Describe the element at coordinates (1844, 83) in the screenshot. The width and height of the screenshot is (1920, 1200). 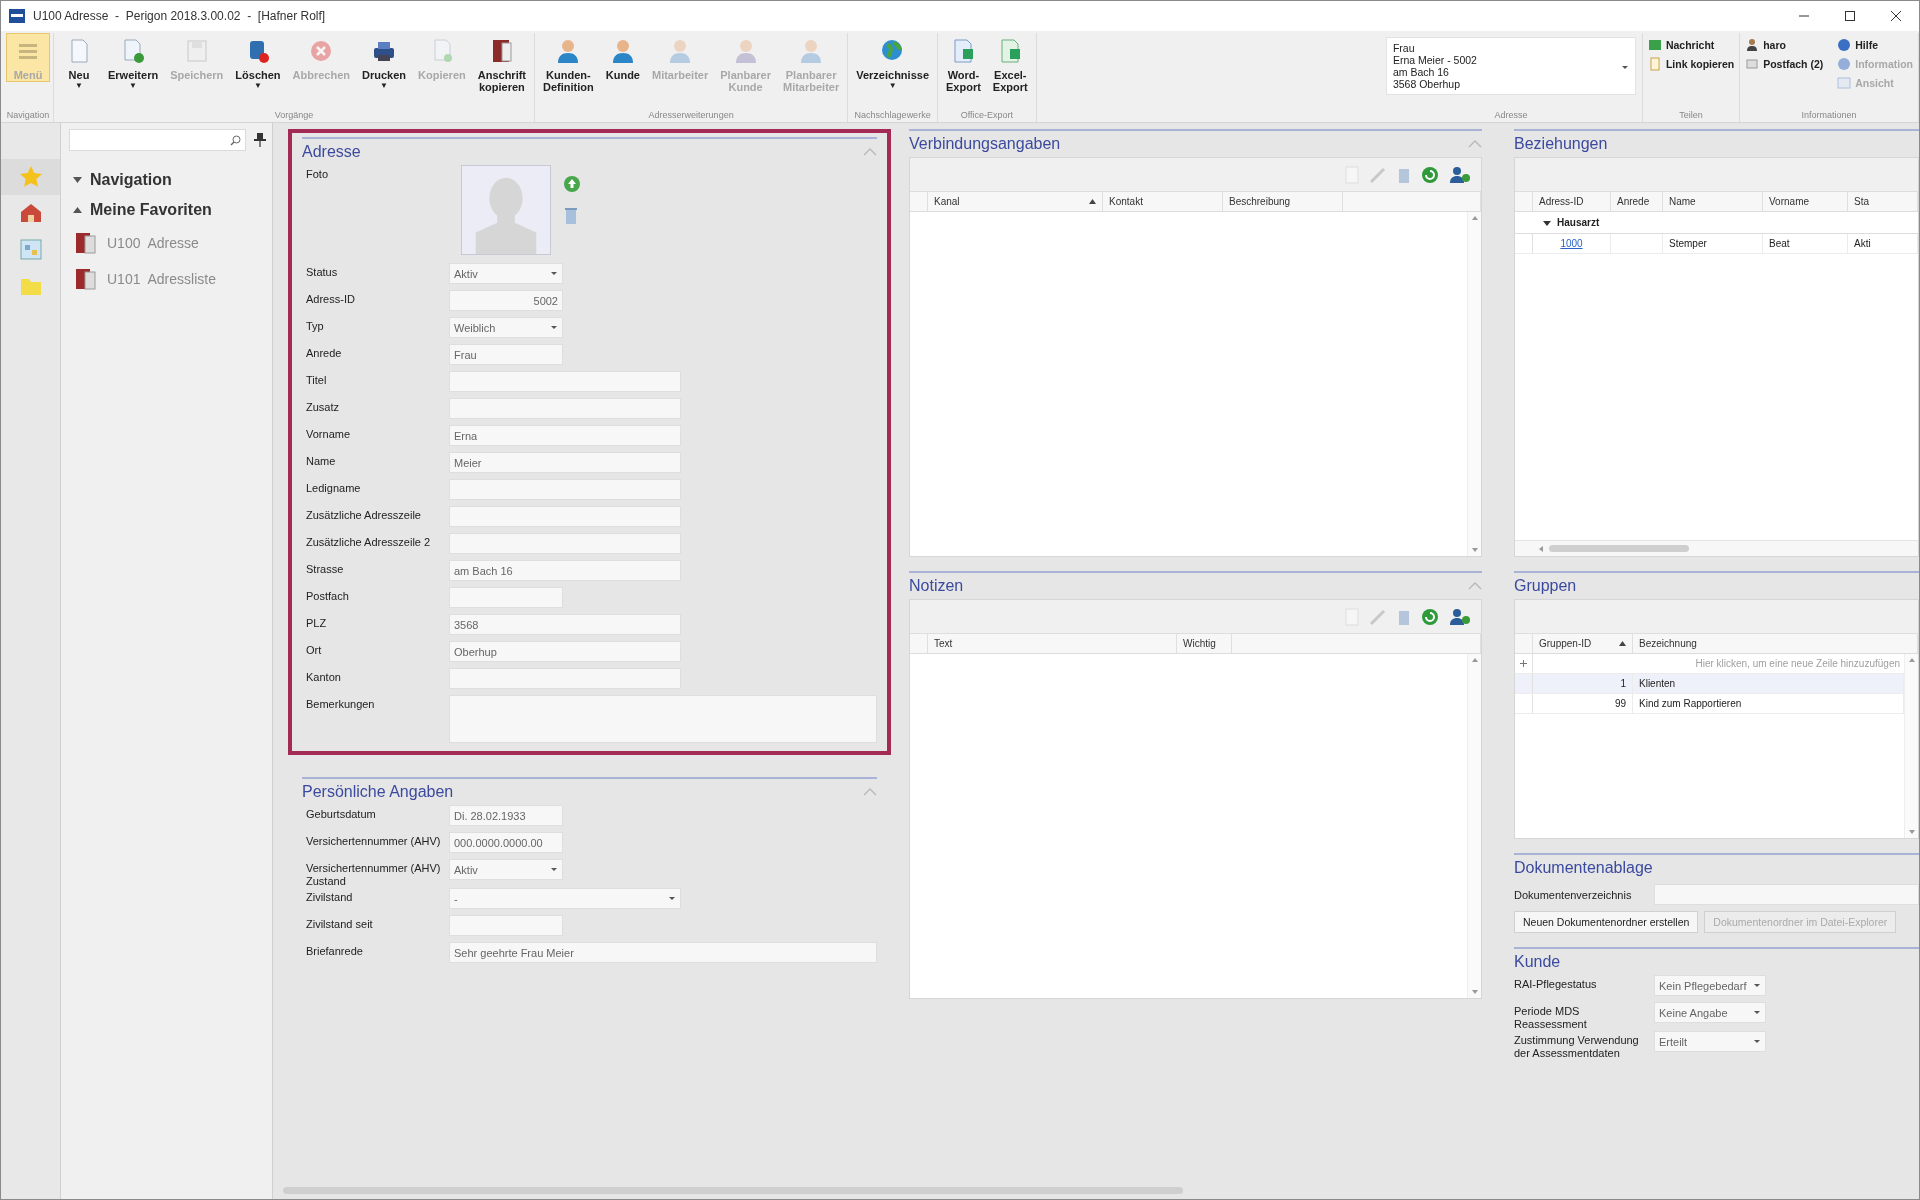
I see `window-icon` at that location.